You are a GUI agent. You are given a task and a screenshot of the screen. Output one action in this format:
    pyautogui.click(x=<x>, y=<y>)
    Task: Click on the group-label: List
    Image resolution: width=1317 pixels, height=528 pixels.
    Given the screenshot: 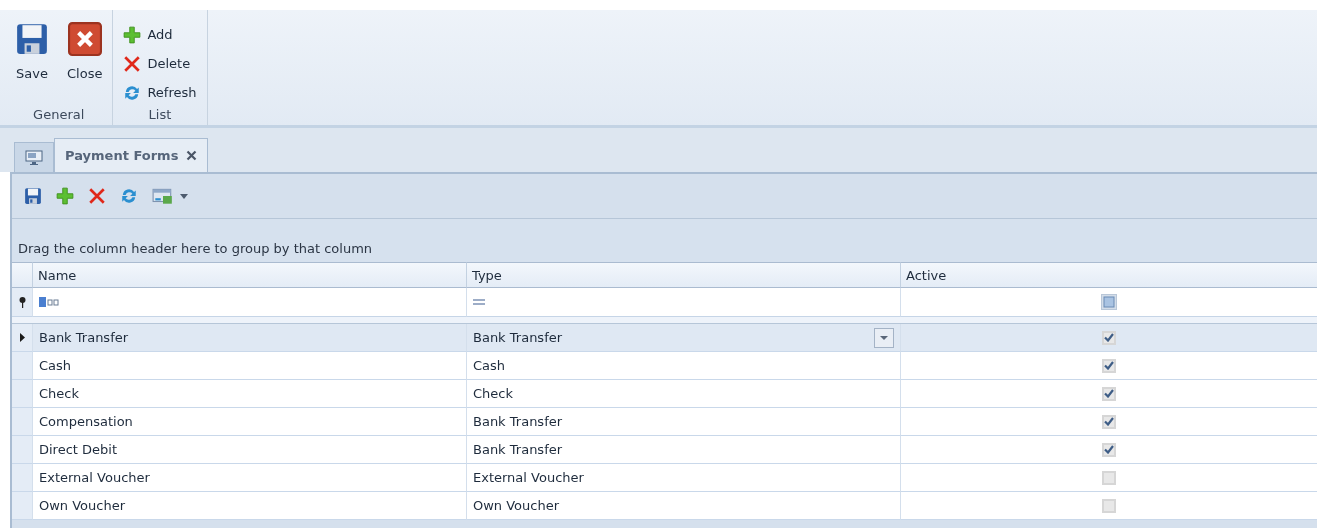 What is the action you would take?
    pyautogui.click(x=160, y=115)
    